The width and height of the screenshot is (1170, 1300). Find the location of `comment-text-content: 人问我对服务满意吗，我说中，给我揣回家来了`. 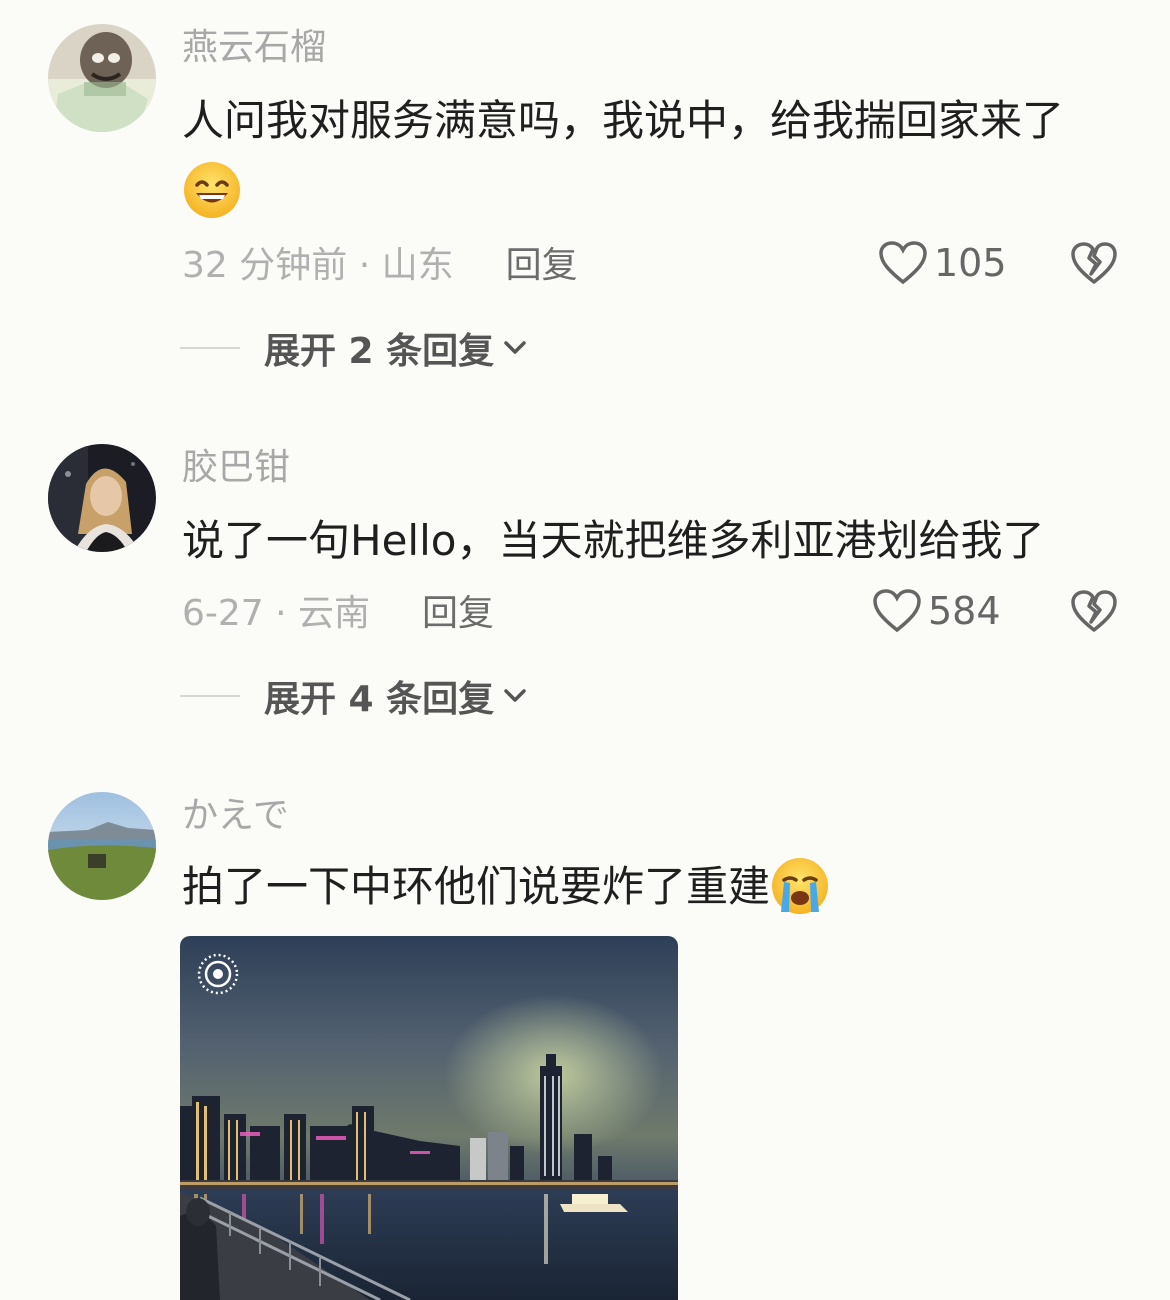

comment-text-content: 人问我对服务满意吗，我说中，给我揣回家来了 is located at coordinates (623, 120).